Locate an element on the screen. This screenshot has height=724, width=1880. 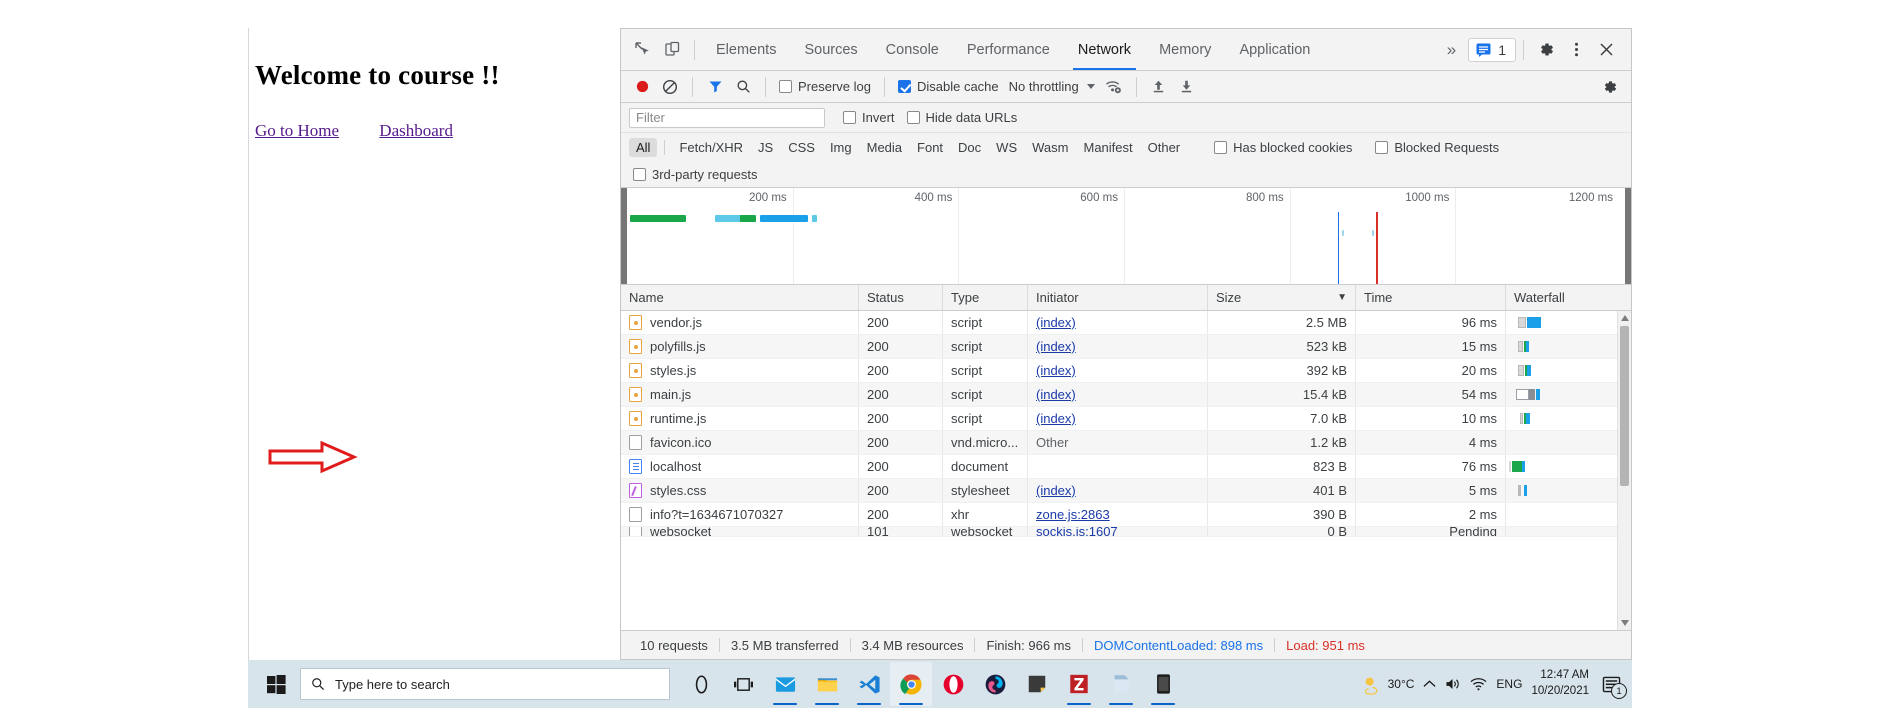
issues-badge: 1 is located at coordinates (1492, 49).